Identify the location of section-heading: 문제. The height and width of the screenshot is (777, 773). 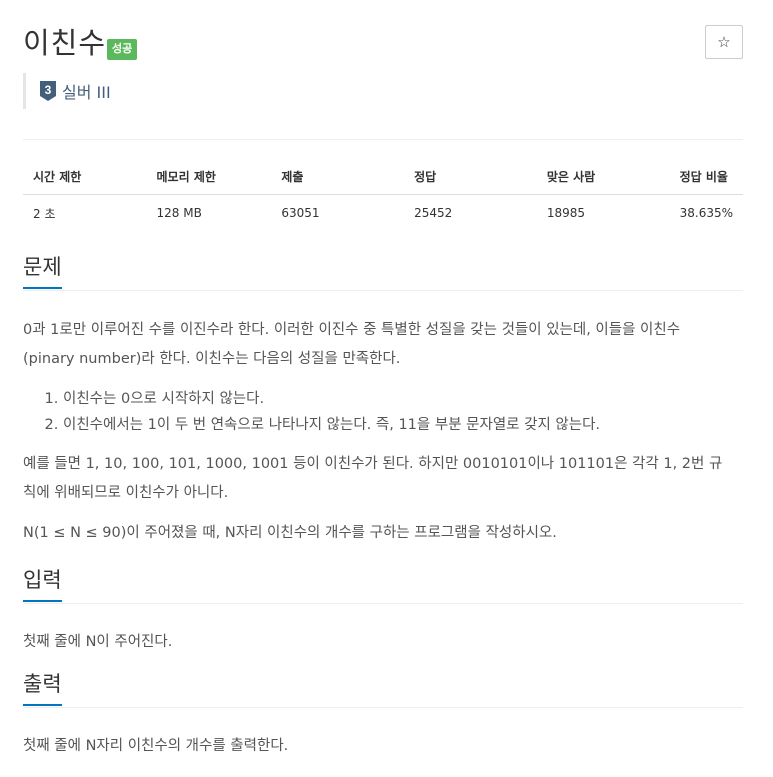
(383, 272).